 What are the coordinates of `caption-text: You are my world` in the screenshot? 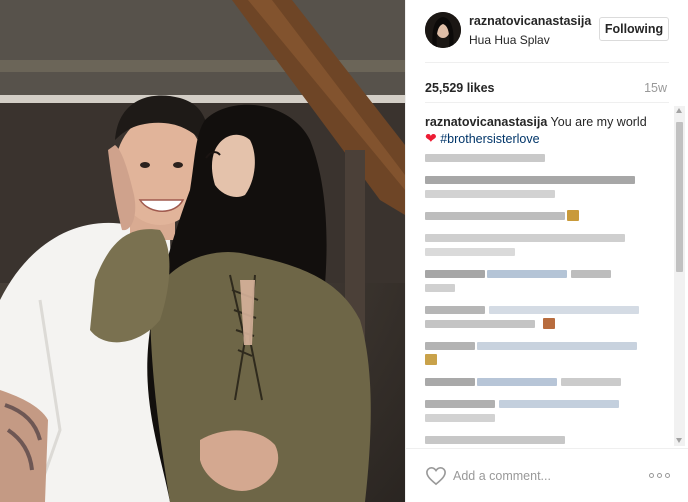 It's located at (598, 122).